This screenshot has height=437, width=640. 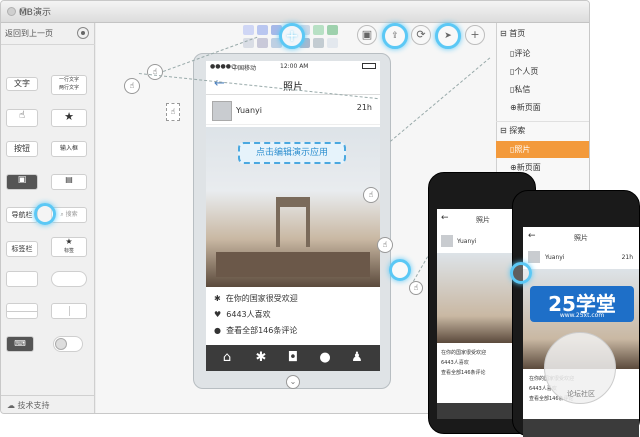 I want to click on share-button: ⇪, so click(x=395, y=36).